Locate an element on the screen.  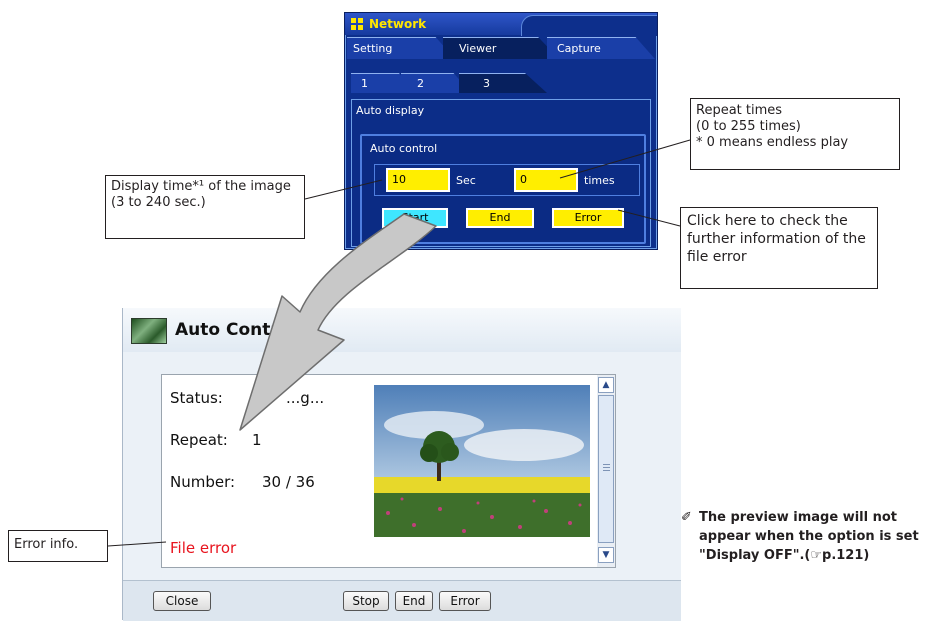
repeat-times-line3: * 0 means endless play is located at coordinates (772, 142).